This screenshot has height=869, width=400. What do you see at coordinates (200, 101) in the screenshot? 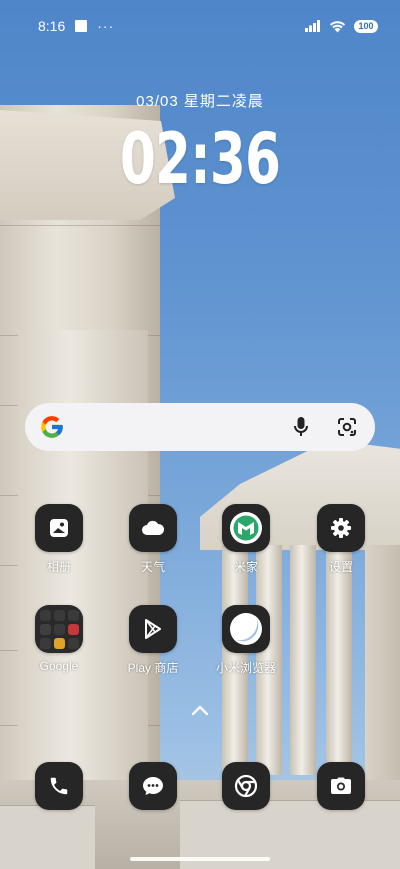
I see `date-label: 03/03 星期二凌晨` at bounding box center [200, 101].